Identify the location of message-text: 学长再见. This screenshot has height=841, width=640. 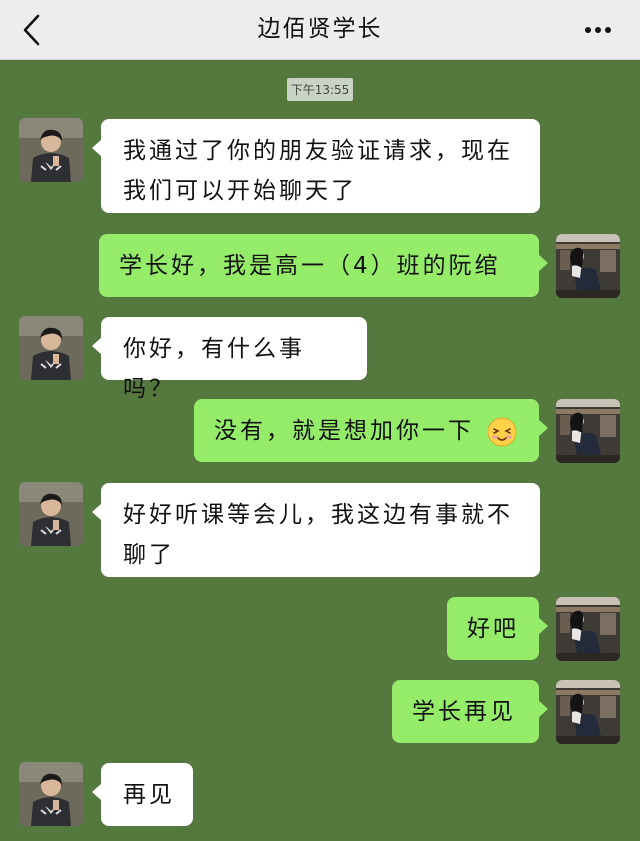
(464, 712).